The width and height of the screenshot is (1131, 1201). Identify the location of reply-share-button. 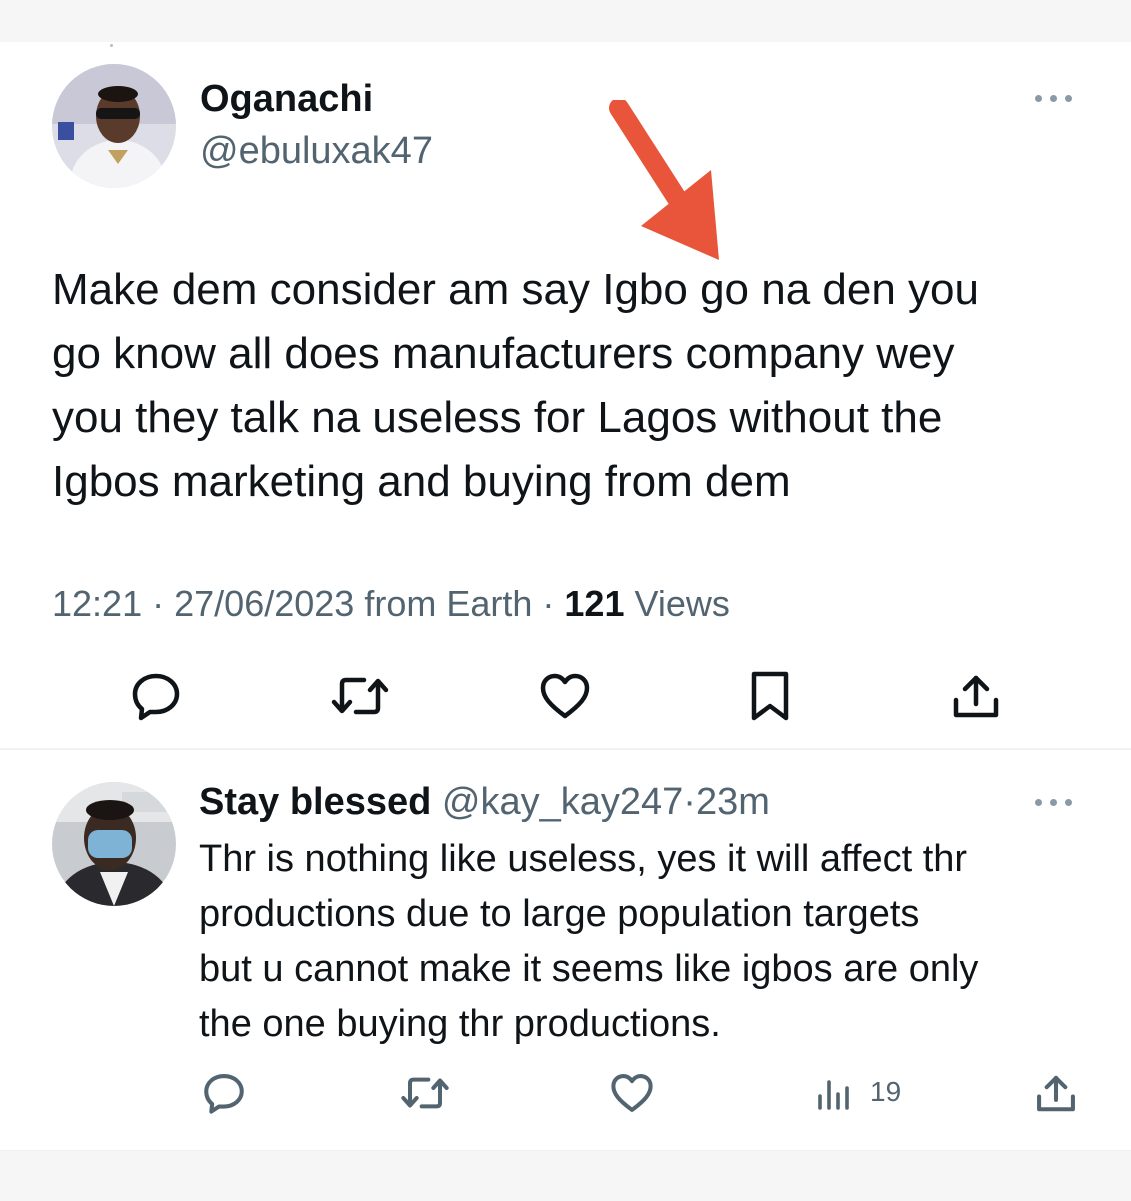
(1056, 1094).